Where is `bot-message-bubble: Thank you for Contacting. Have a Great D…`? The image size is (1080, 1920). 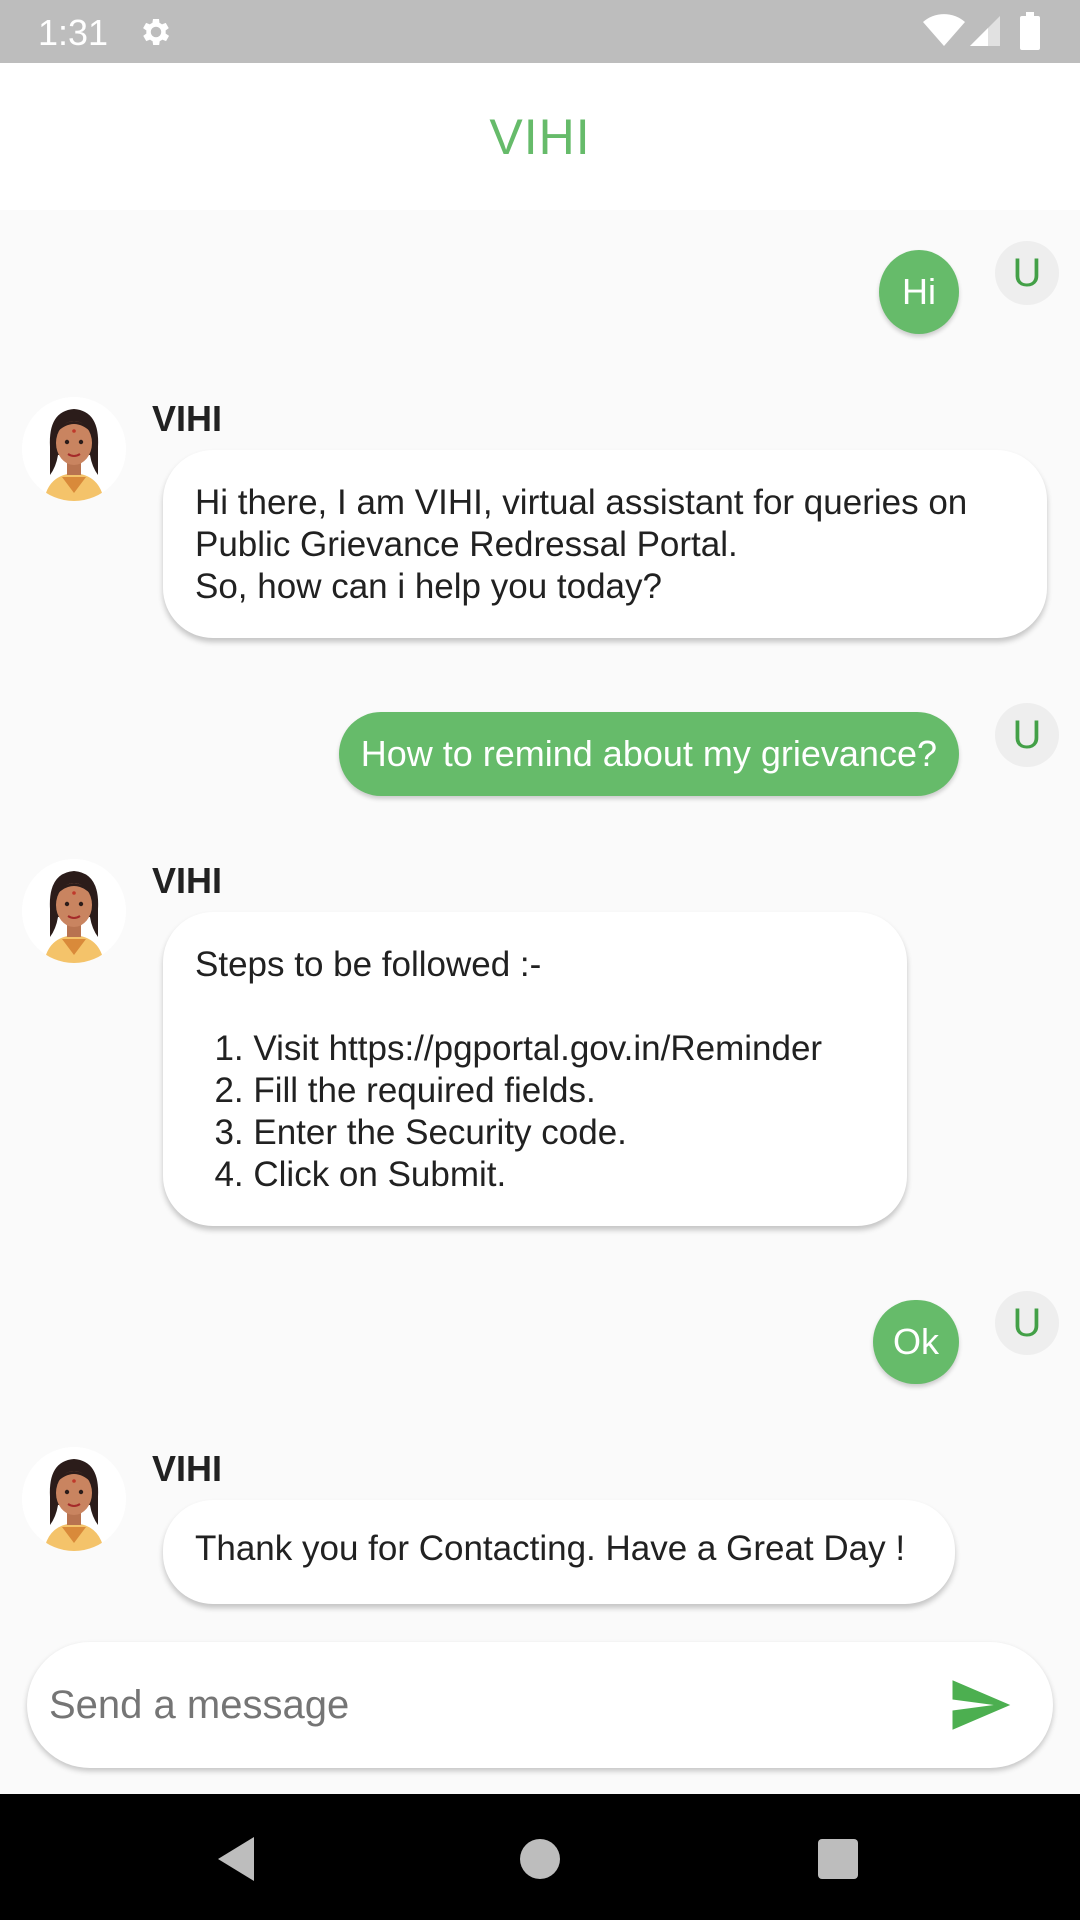 bot-message-bubble: Thank you for Contacting. Have a Great D… is located at coordinates (559, 1552).